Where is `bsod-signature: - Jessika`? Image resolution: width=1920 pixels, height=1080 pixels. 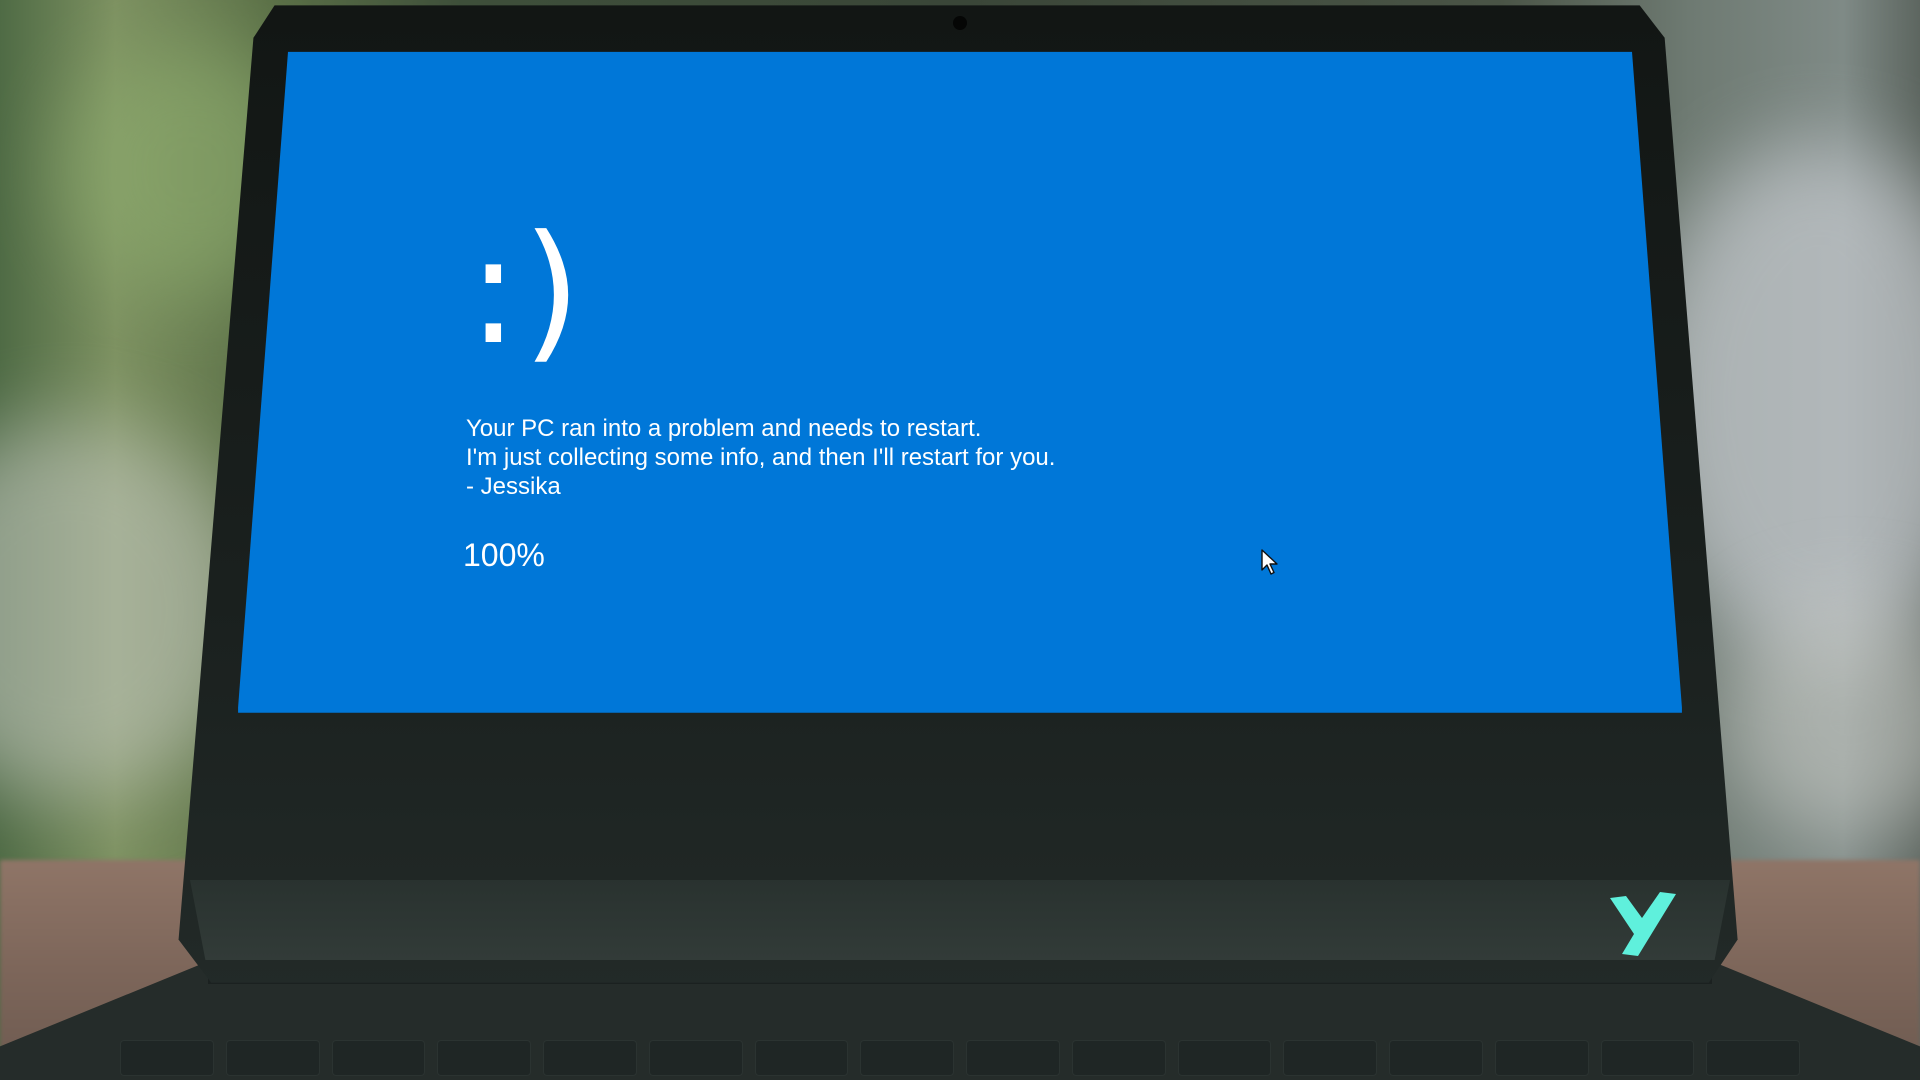
bsod-signature: - Jessika is located at coordinates (513, 486).